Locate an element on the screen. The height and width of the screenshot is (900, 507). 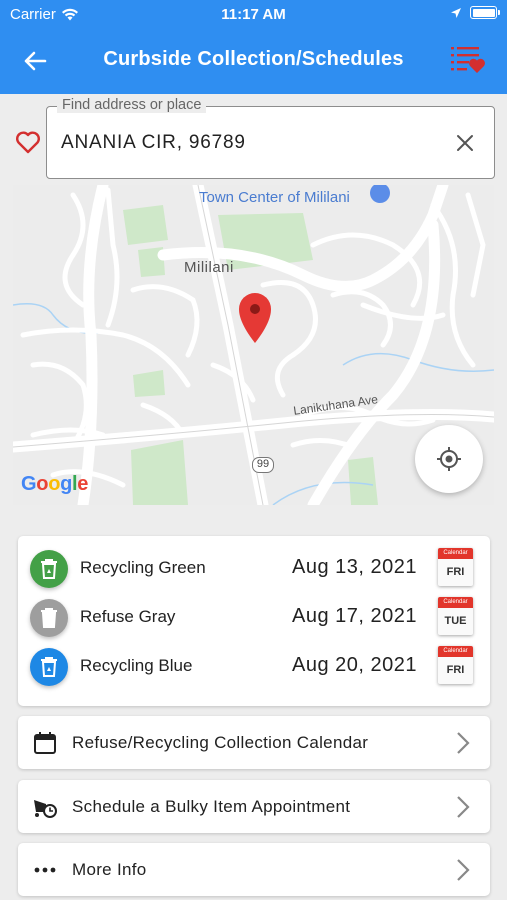
page-title: Curbside Collection/Schedules is located at coordinates (253, 59).